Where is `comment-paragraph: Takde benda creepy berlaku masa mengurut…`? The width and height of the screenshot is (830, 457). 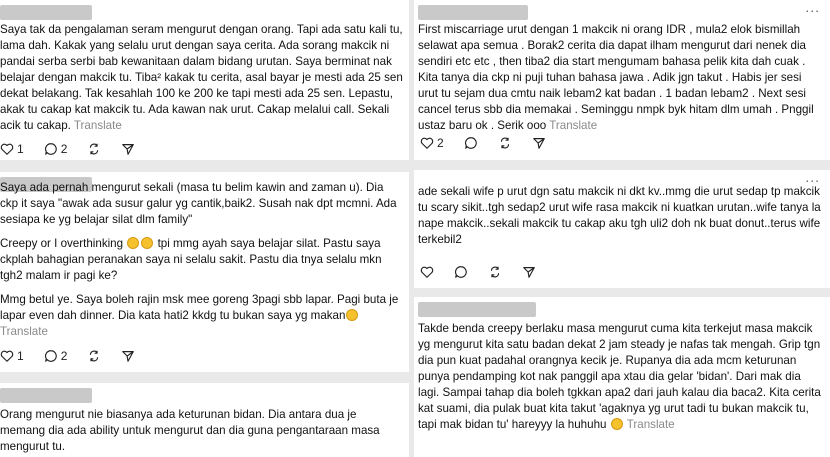 comment-paragraph: Takde benda creepy berlaku masa mengurut… is located at coordinates (619, 376).